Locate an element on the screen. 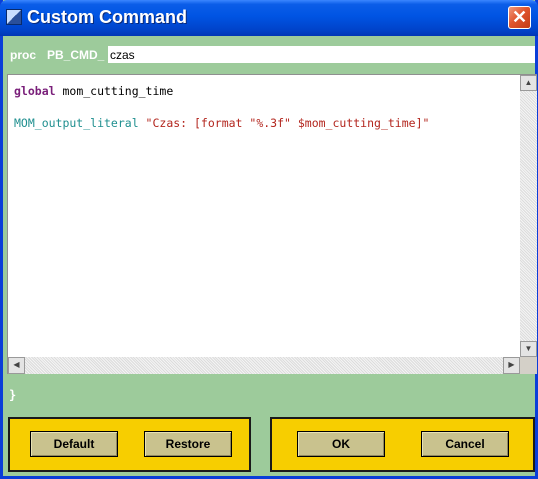 The width and height of the screenshot is (538, 479). closing-brace: } is located at coordinates (13, 395).